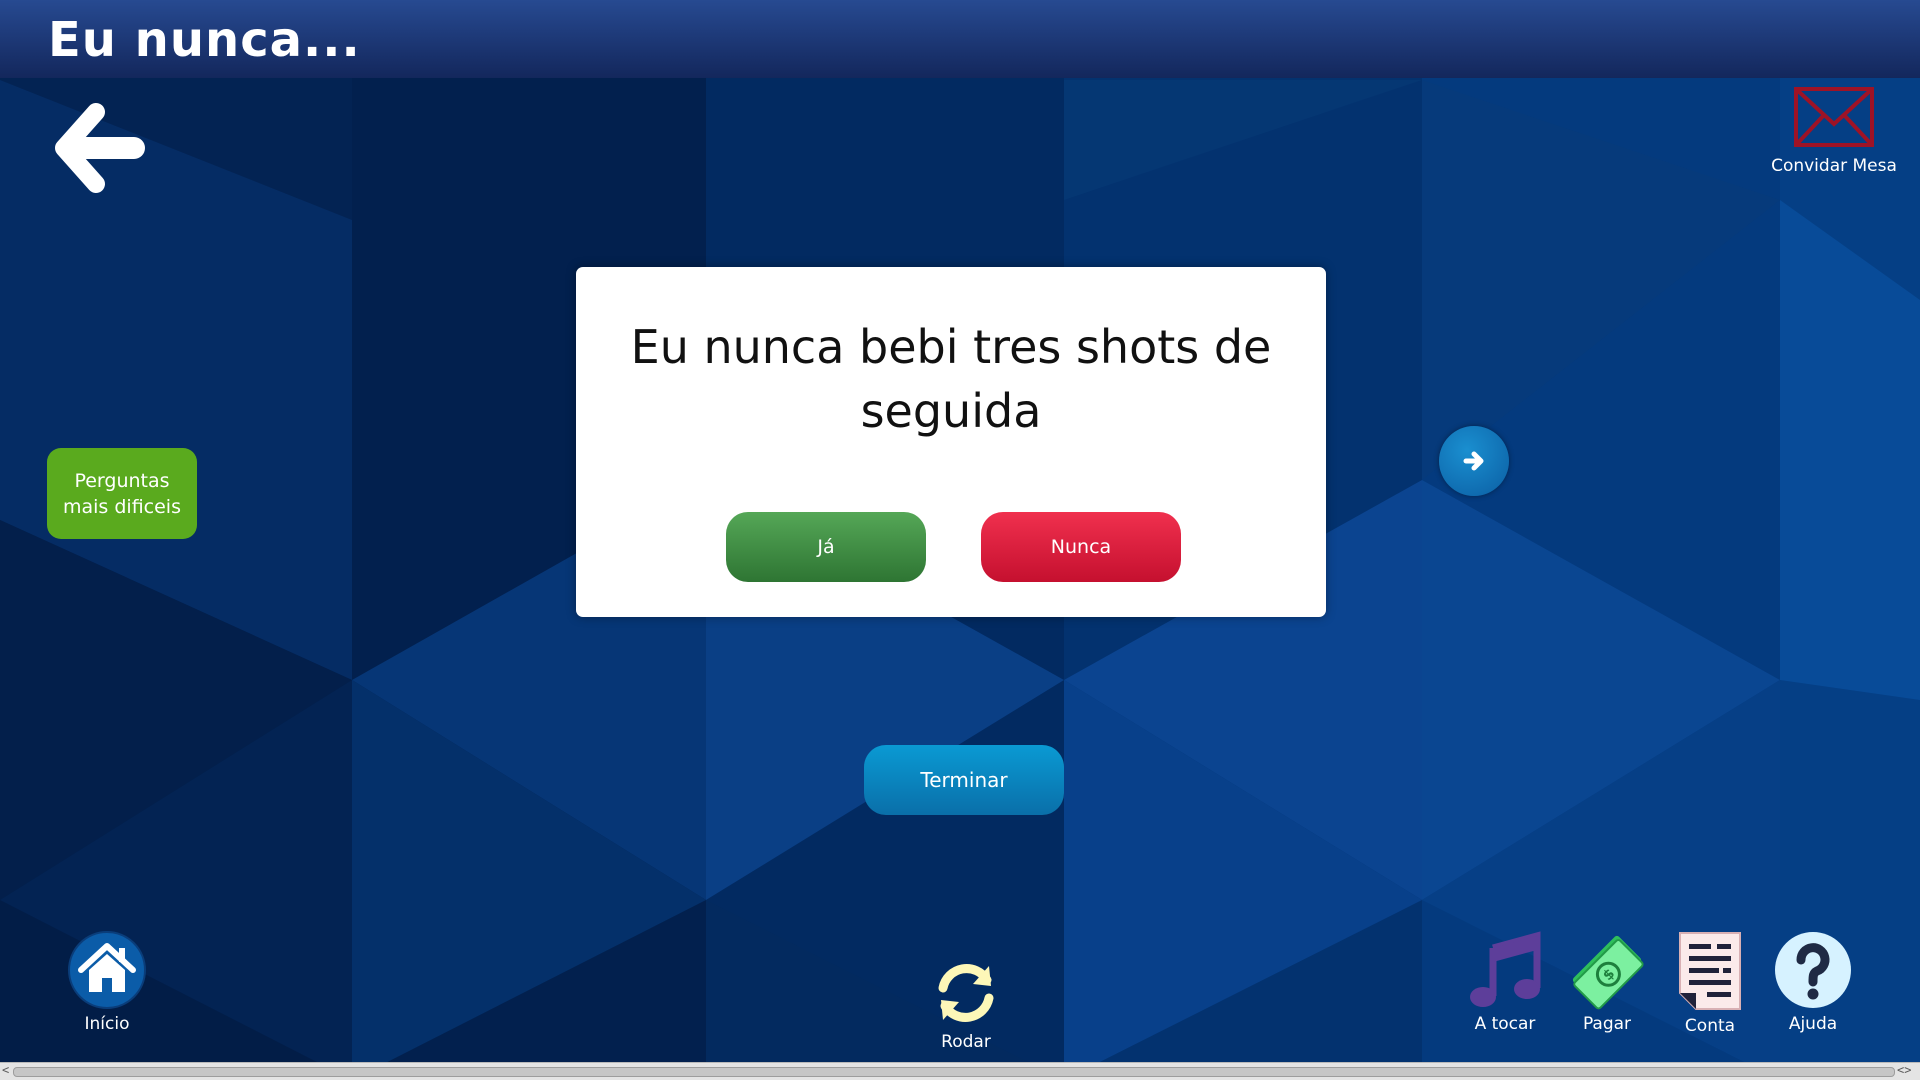 The height and width of the screenshot is (1080, 1920). I want to click on pay-button: $ Pagar, so click(1607, 982).